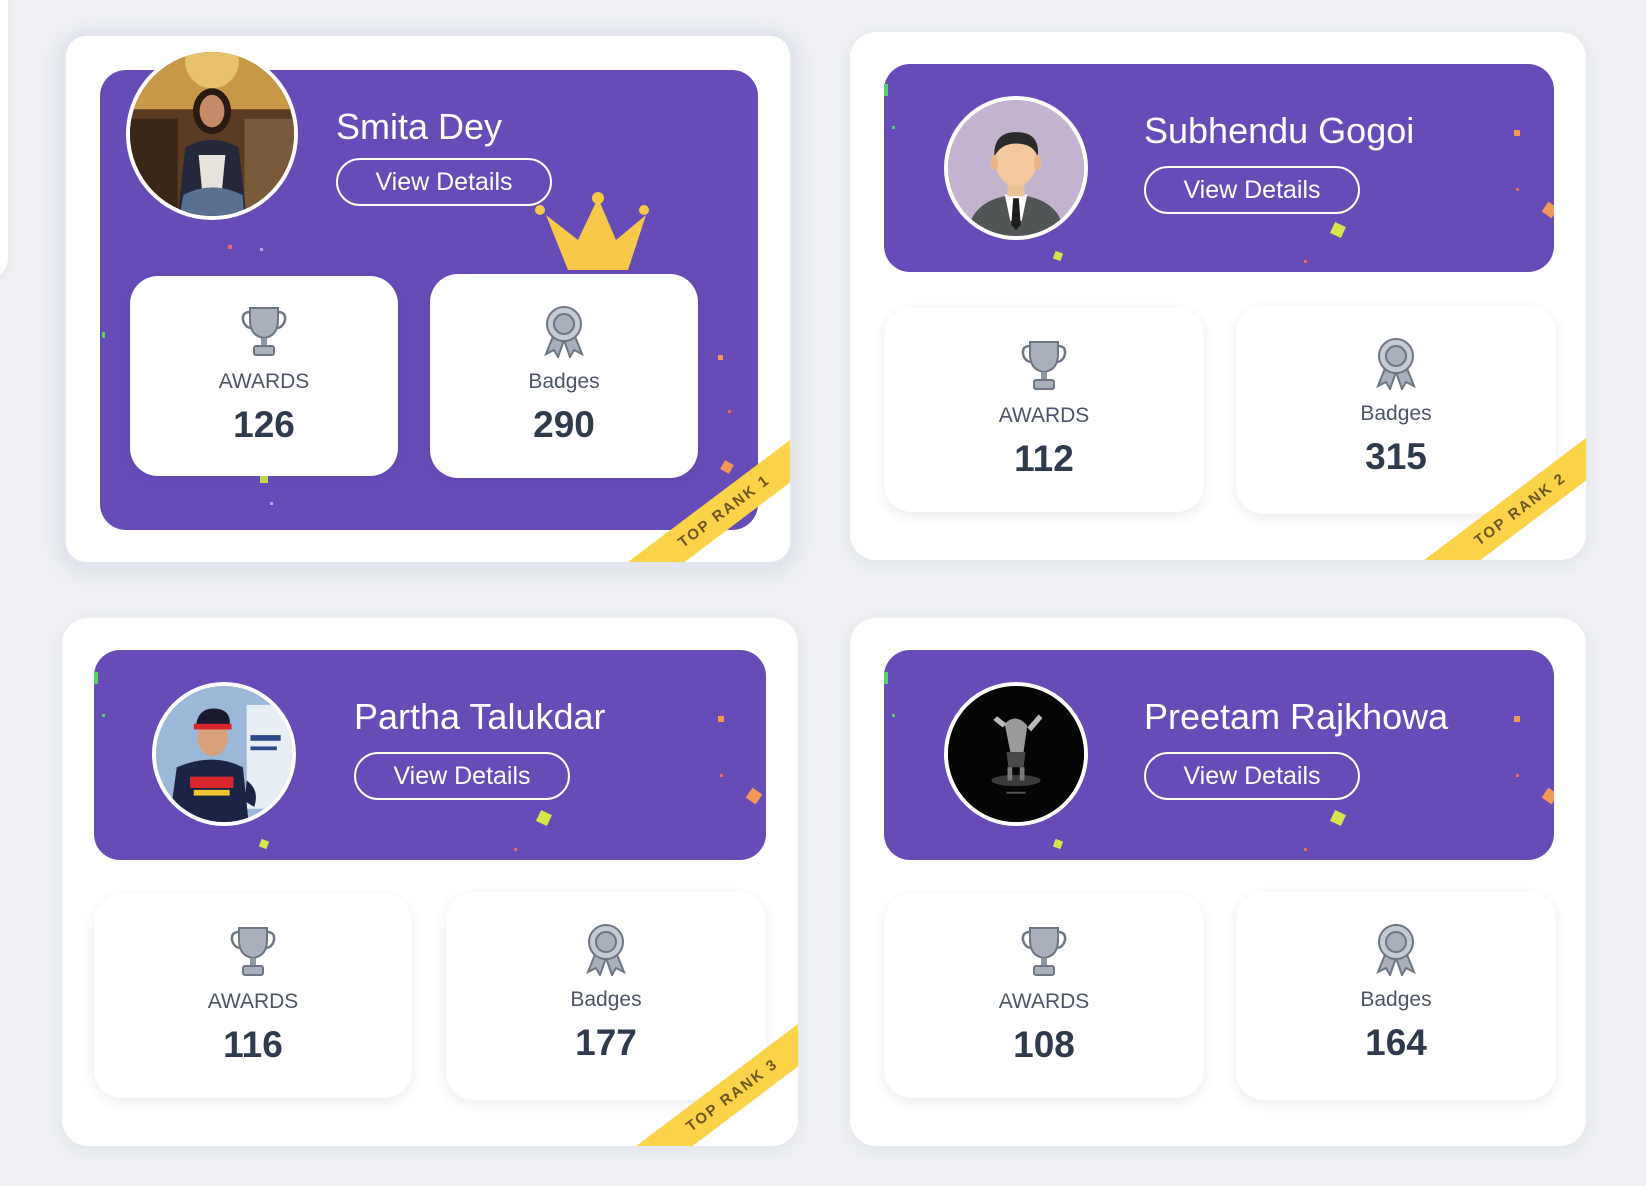 Image resolution: width=1646 pixels, height=1186 pixels. I want to click on badges-stat: Badges 164, so click(1396, 996).